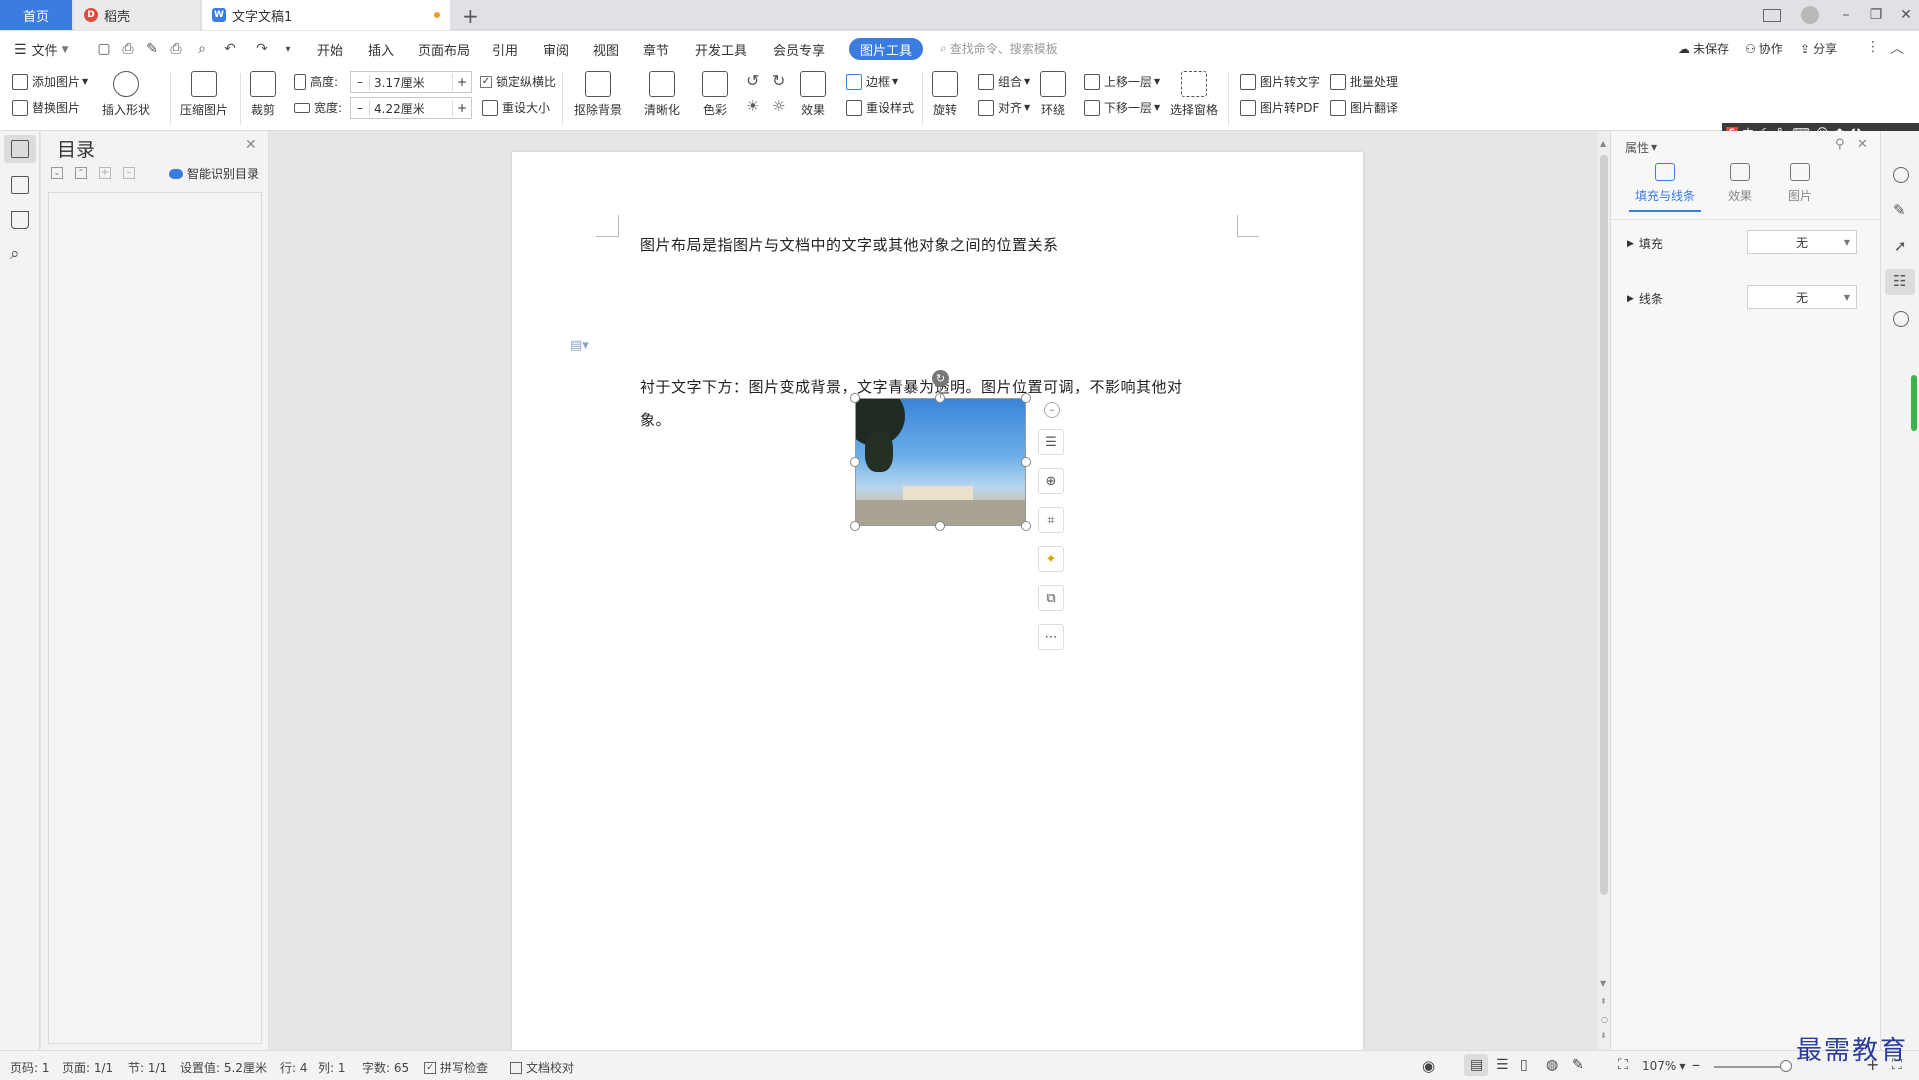 This screenshot has height=1080, width=1919. I want to click on align-button: 对齐 ▼, so click(1004, 107).